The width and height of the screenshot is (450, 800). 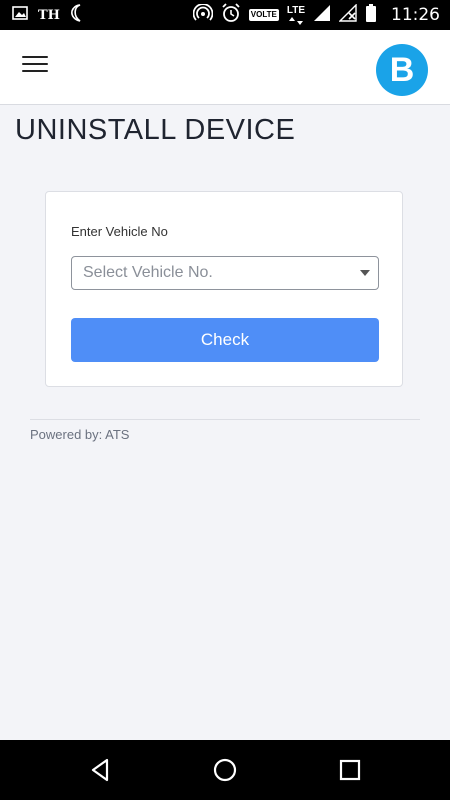 I want to click on hamburger-icon, so click(x=35, y=67).